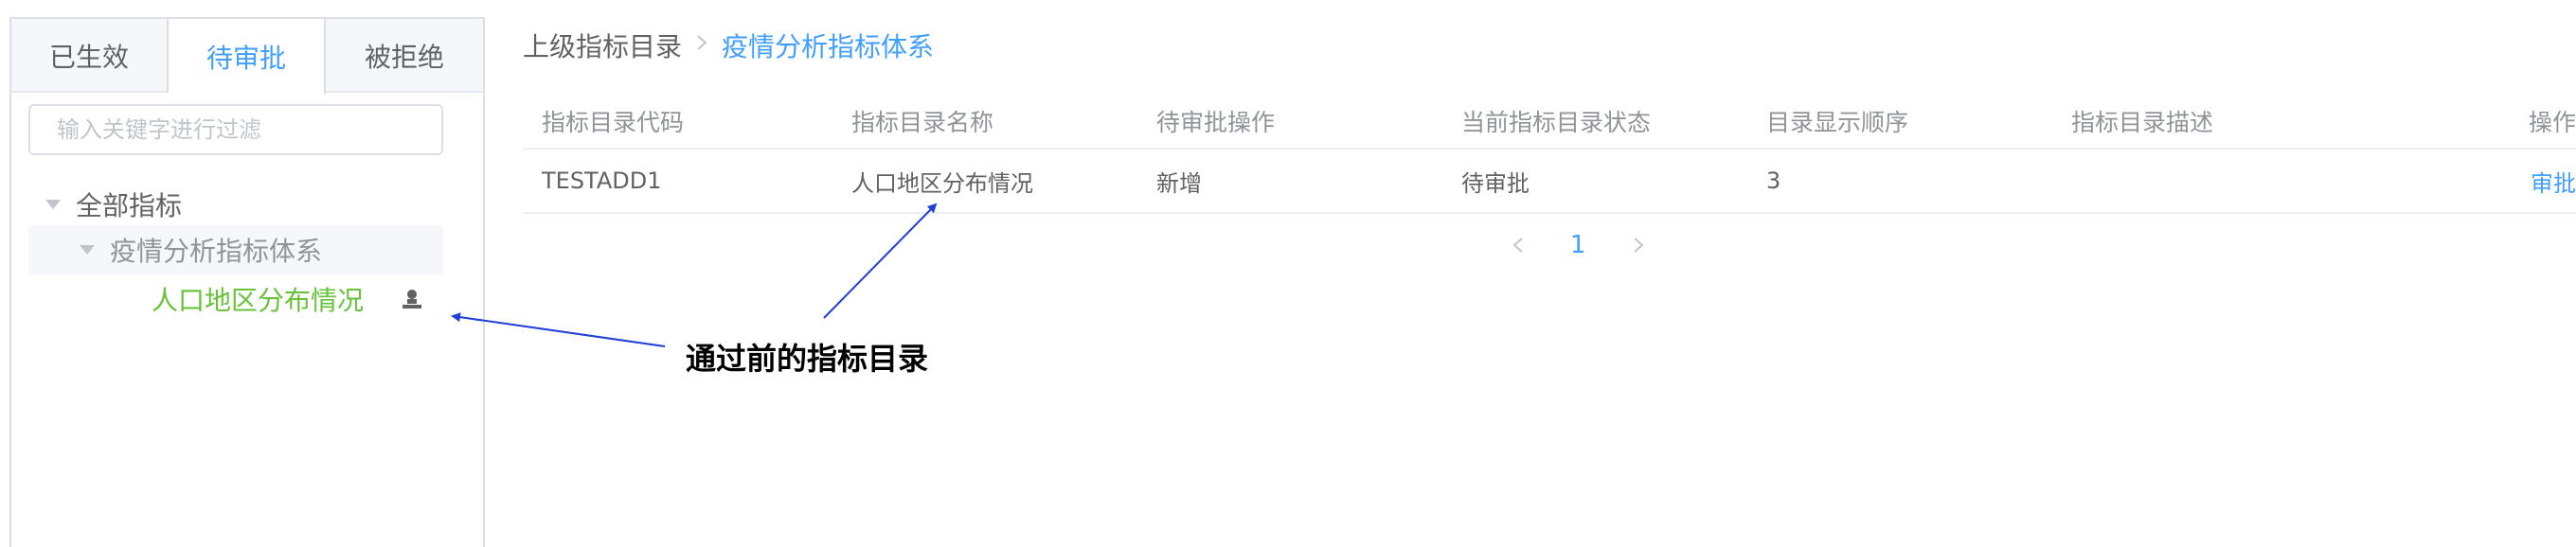  I want to click on user-icon, so click(412, 299).